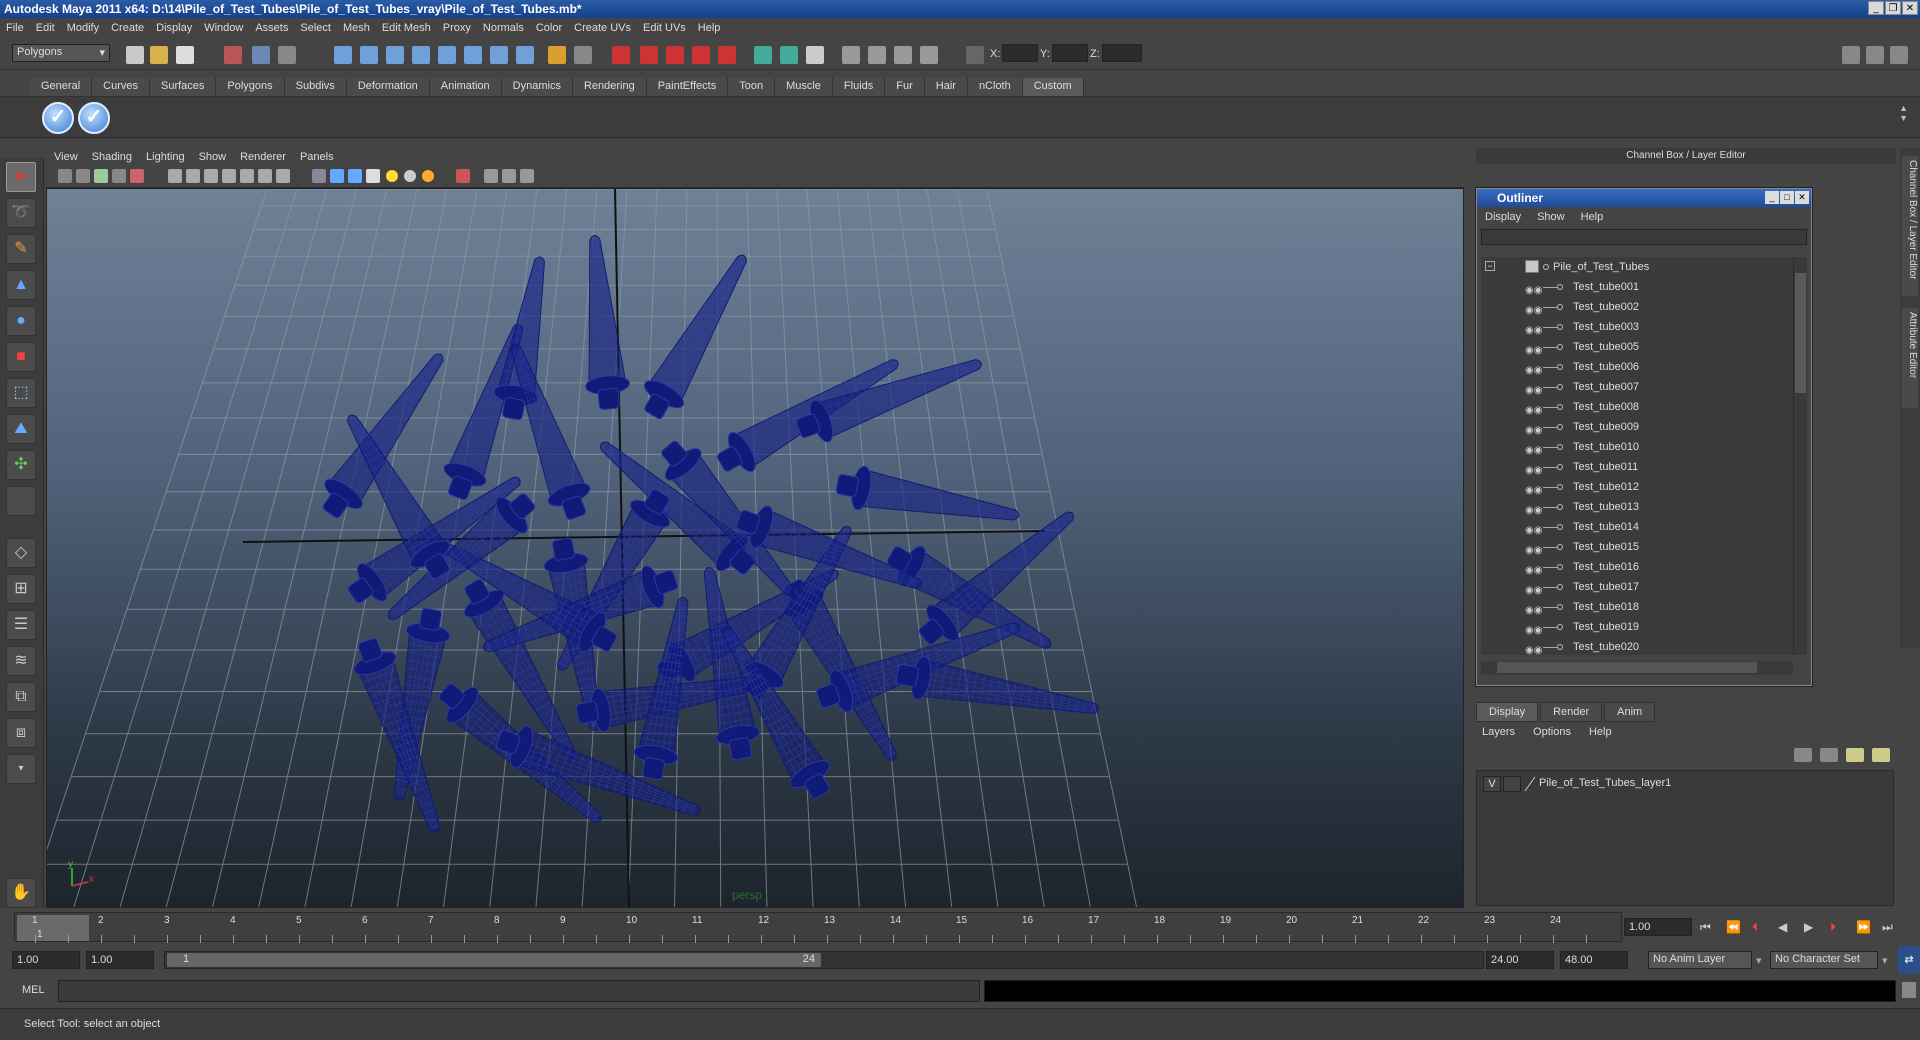  What do you see at coordinates (1876, 8) in the screenshot?
I see `minimize-icon: _` at bounding box center [1876, 8].